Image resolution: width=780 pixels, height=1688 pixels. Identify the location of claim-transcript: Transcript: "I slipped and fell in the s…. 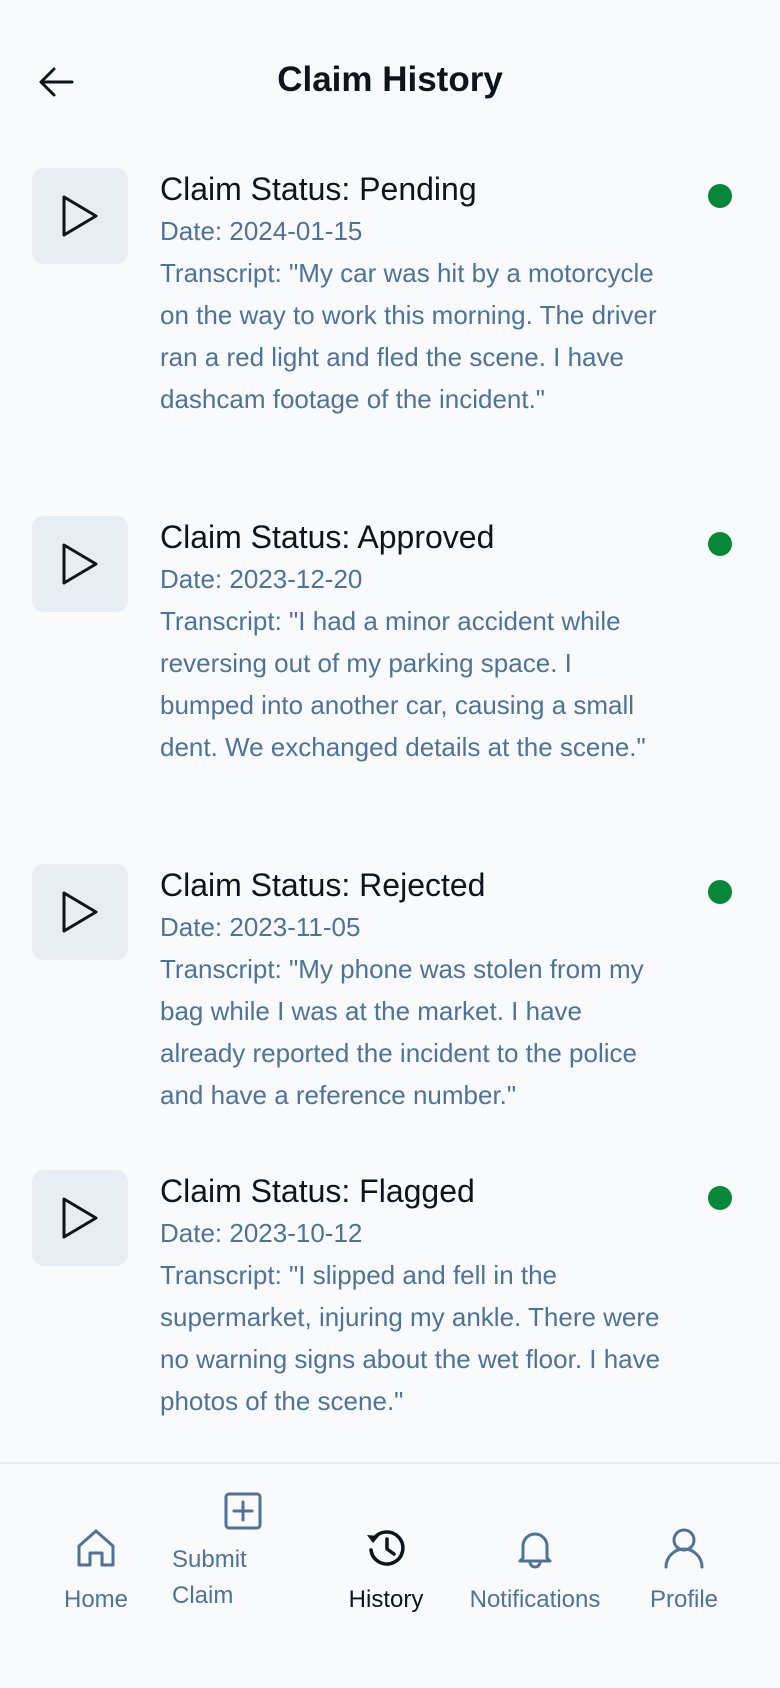
(410, 1338).